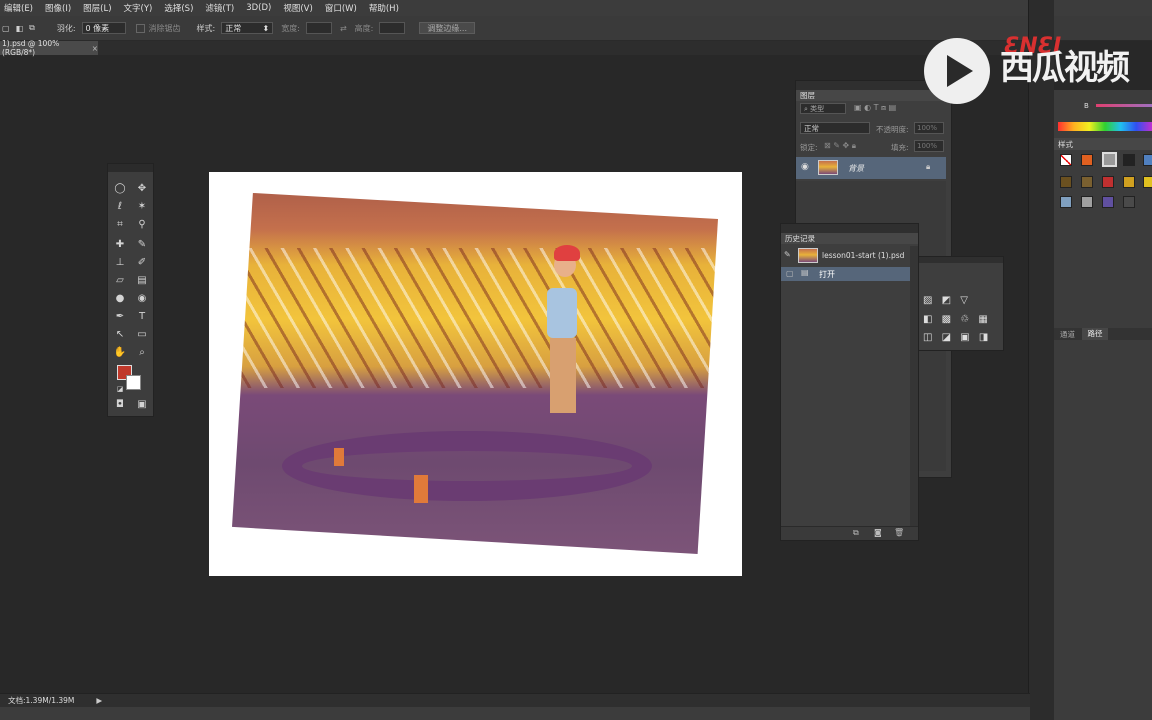 The image size is (1152, 720). I want to click on tools-panel-titlebar, so click(130, 168).